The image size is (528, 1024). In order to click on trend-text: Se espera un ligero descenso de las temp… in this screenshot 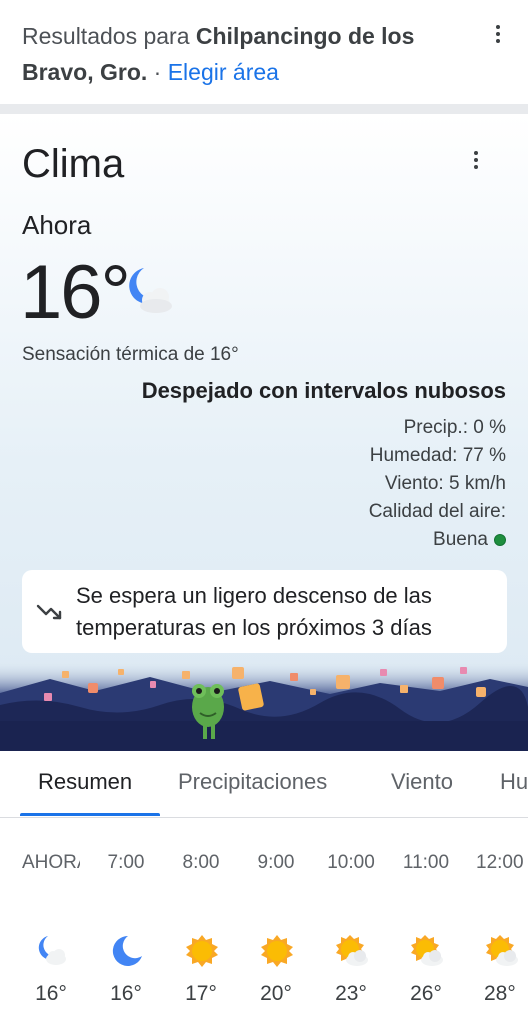, I will do `click(254, 611)`.